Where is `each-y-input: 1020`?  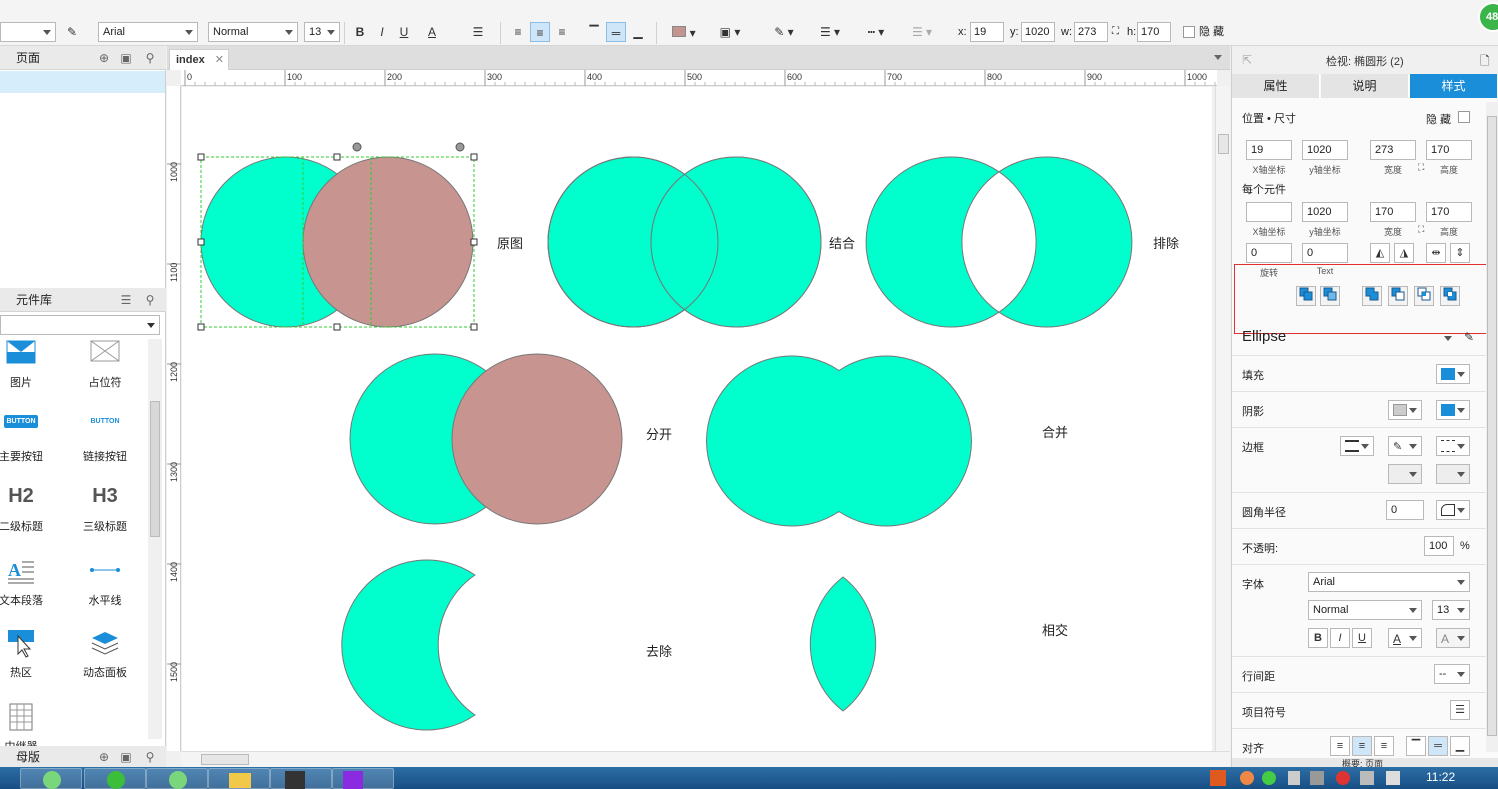 each-y-input: 1020 is located at coordinates (1325, 212).